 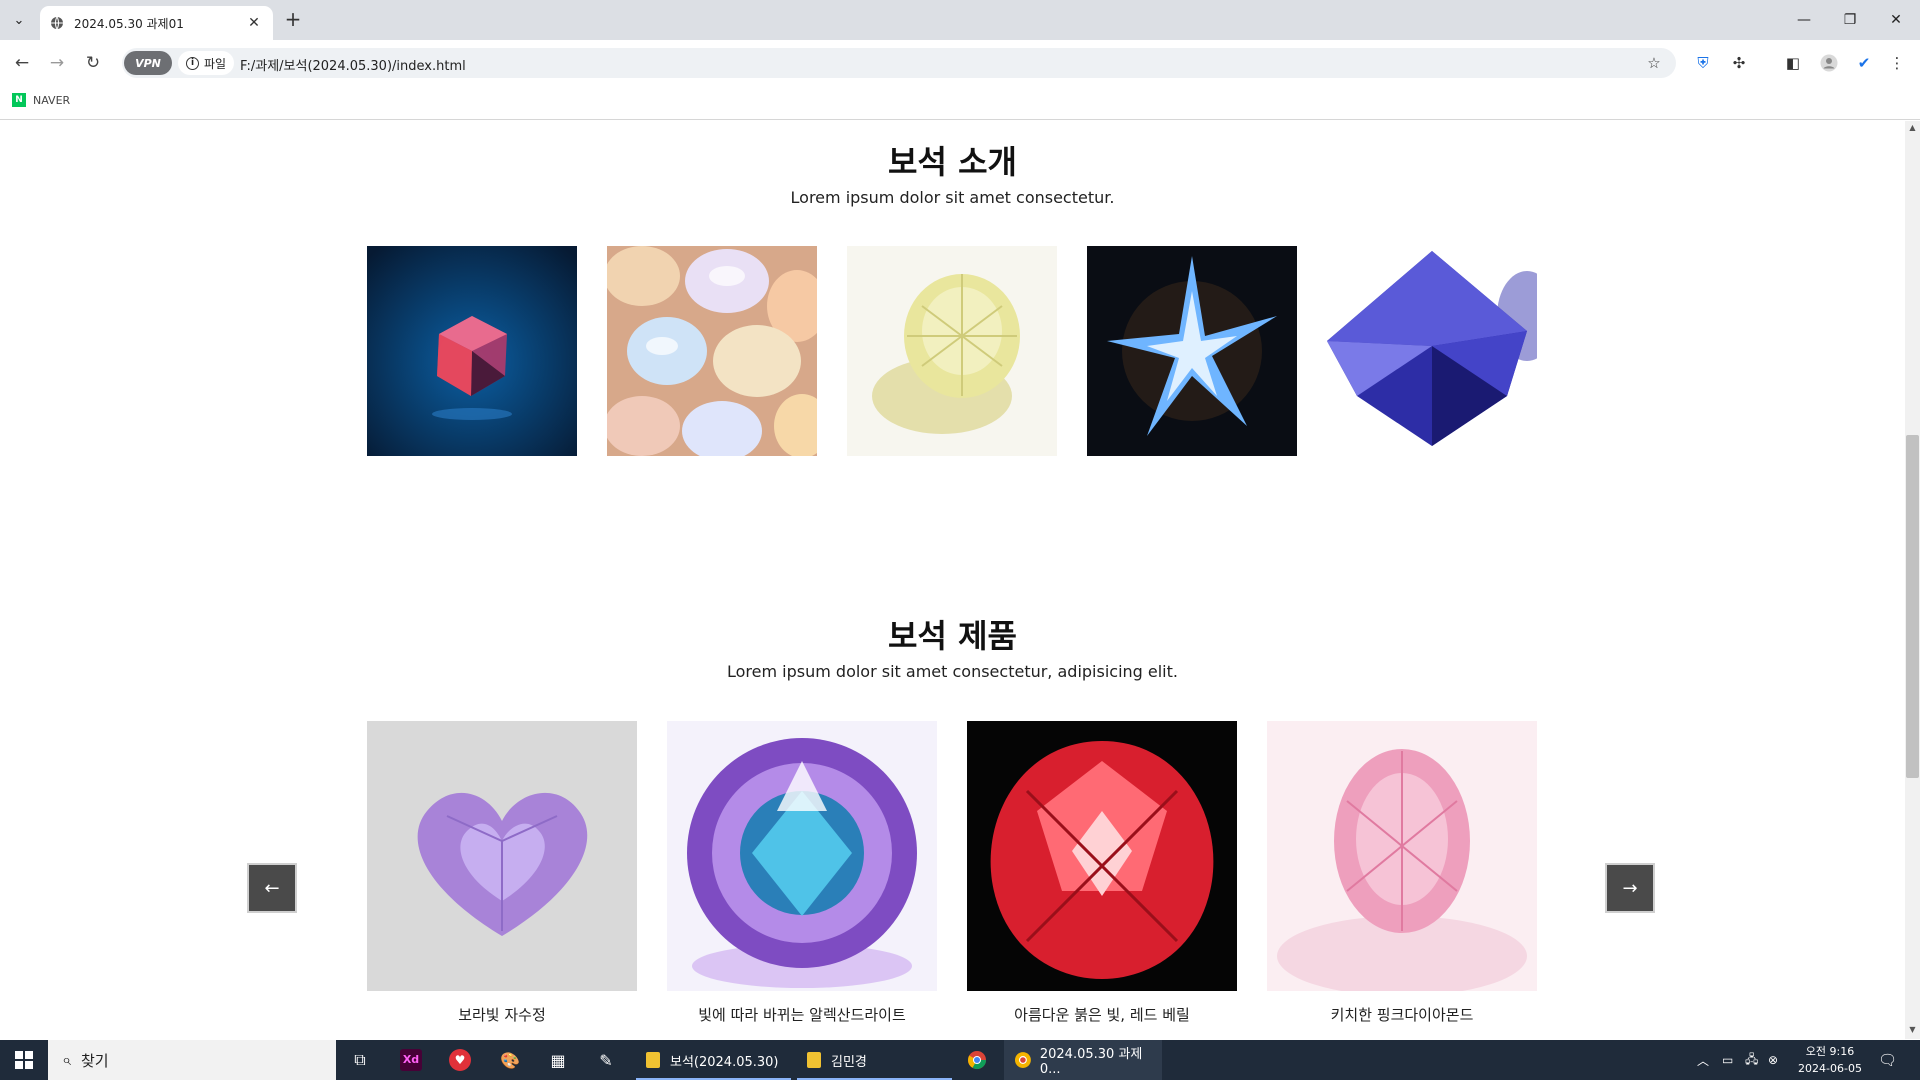 I want to click on meet-now-icon: ▭, so click(x=1727, y=1060).